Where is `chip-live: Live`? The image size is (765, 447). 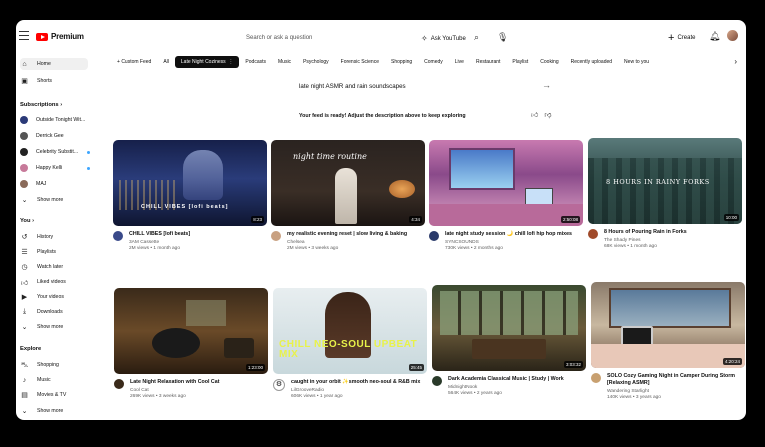
chip-live: Live is located at coordinates (459, 62).